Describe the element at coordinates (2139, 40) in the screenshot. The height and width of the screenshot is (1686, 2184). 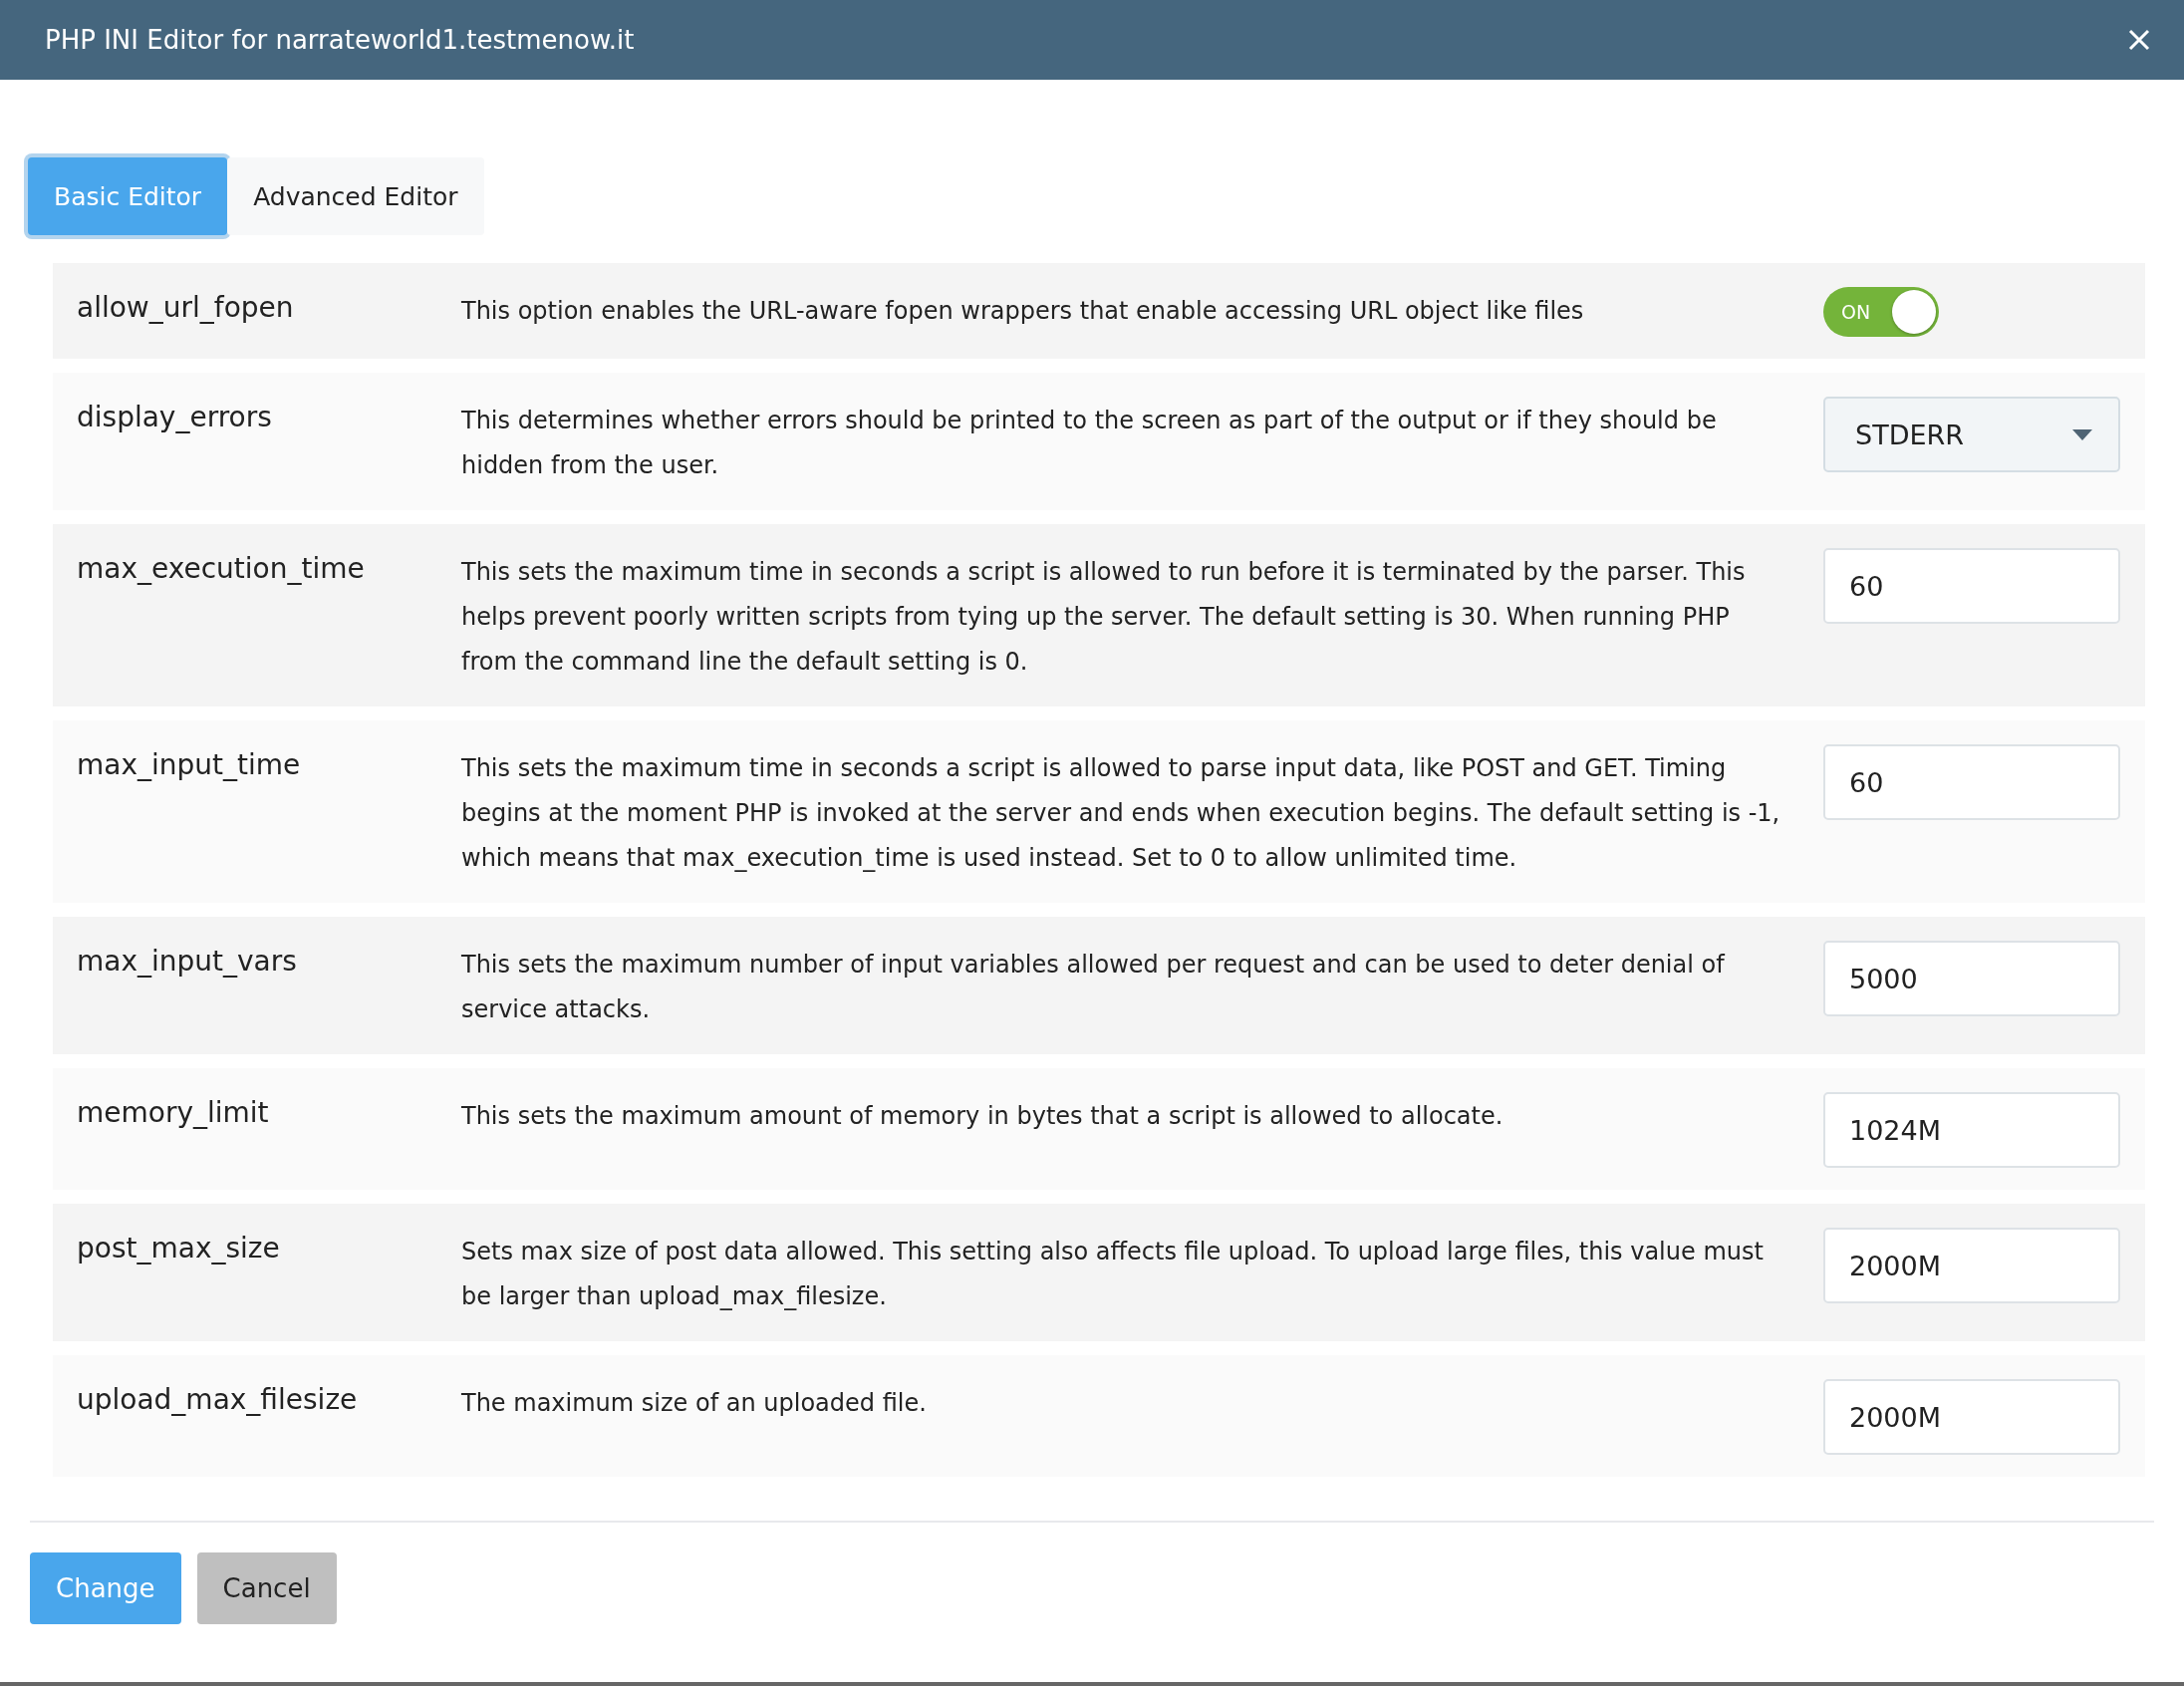
I see `close-icon` at that location.